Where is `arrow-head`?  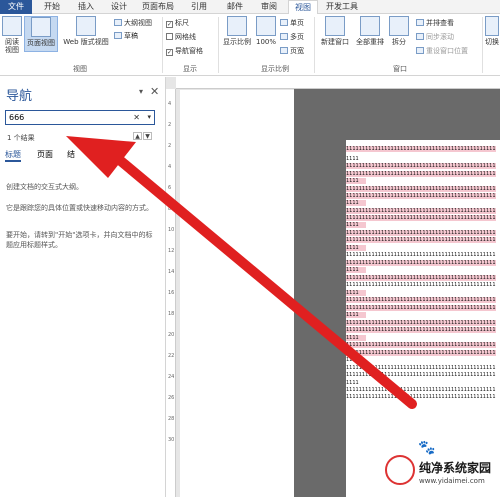 arrow-head is located at coordinates (101, 157).